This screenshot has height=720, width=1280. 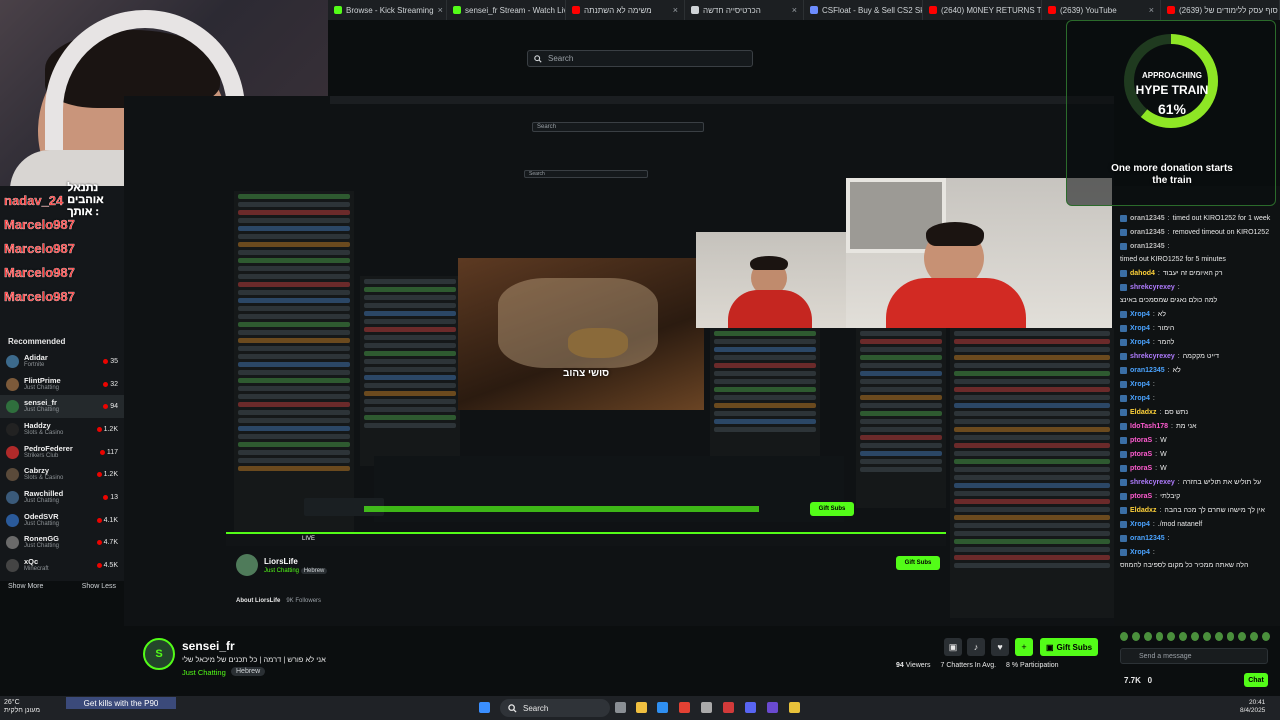 What do you see at coordinates (640, 58) in the screenshot?
I see `search-input: Search` at bounding box center [640, 58].